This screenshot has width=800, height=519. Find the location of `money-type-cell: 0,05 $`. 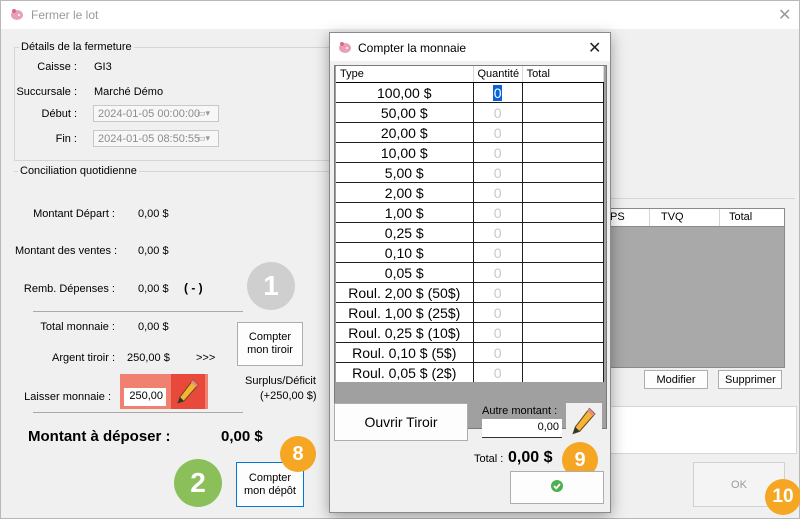

money-type-cell: 0,05 $ is located at coordinates (405, 272).